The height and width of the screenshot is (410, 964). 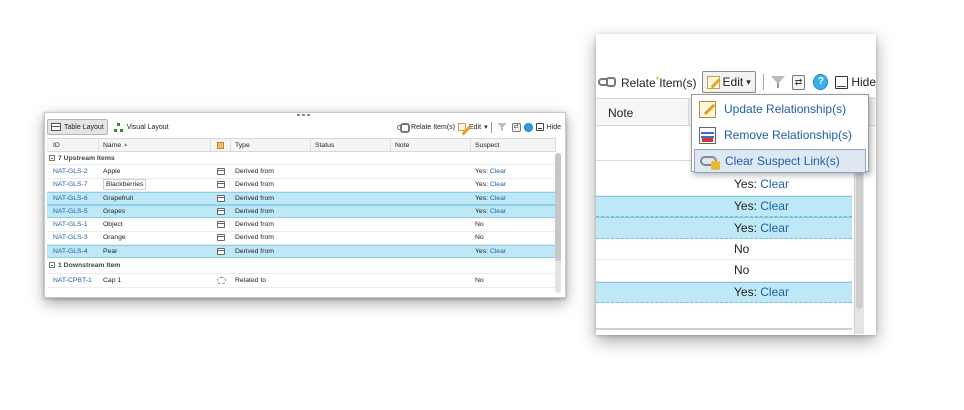 What do you see at coordinates (155, 145) in the screenshot?
I see `column-header-name: Name ▲` at bounding box center [155, 145].